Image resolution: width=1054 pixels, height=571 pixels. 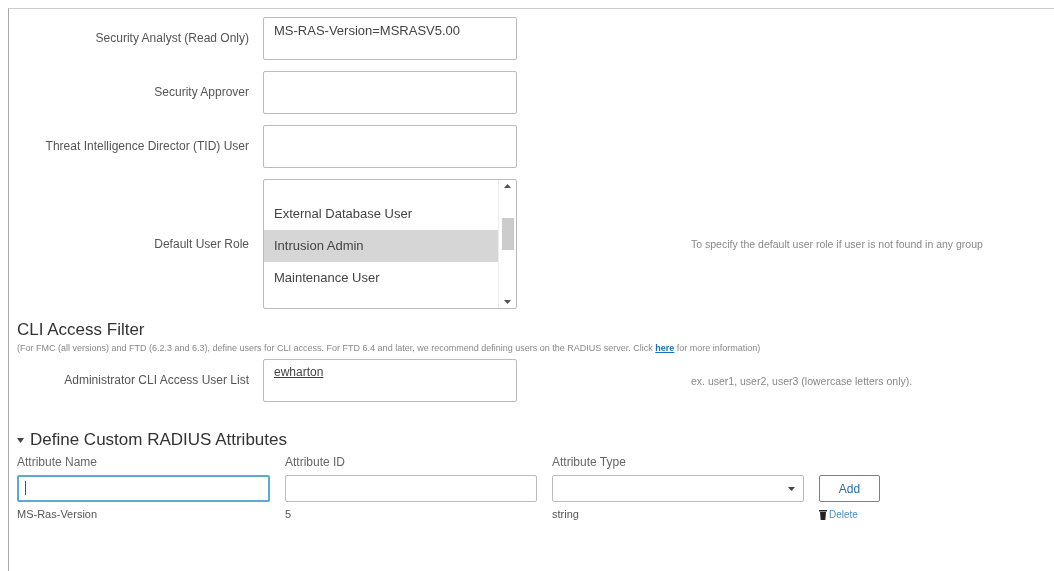 I want to click on section-heading: CLI Access Filter, so click(x=81, y=330).